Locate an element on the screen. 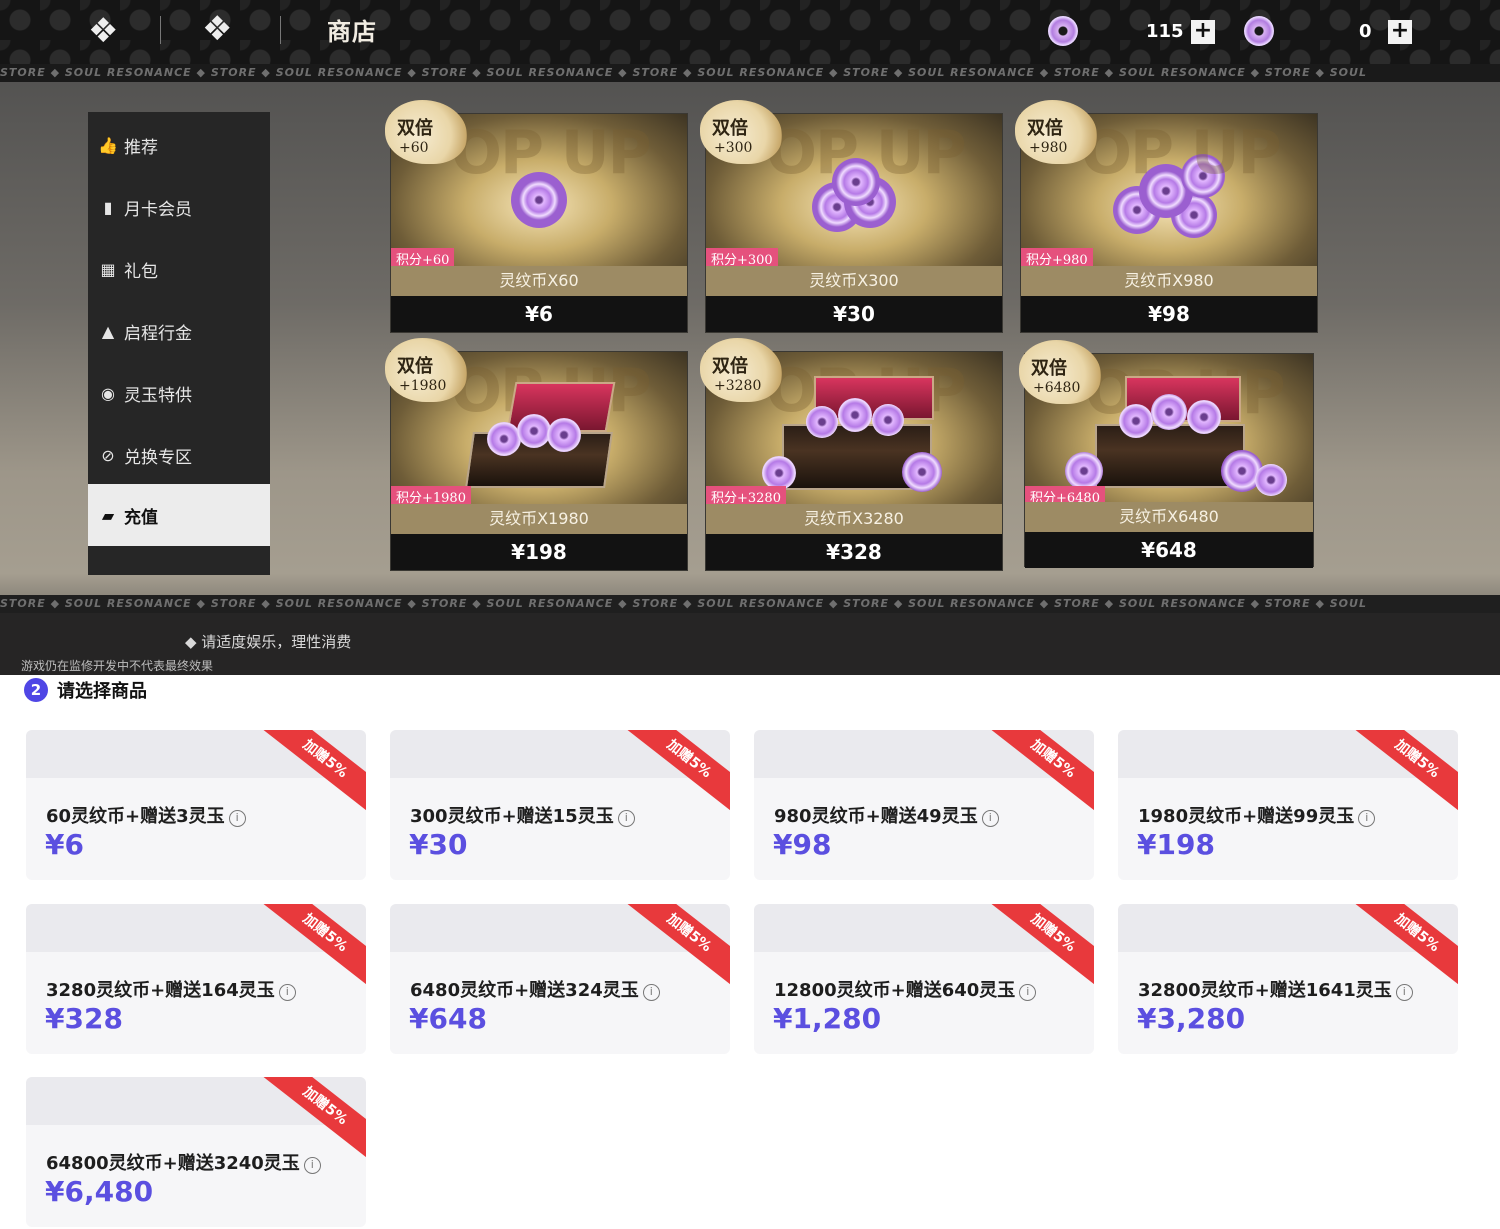 This screenshot has height=1229, width=1500. double-badge: 双倍 +1980 is located at coordinates (426, 370).